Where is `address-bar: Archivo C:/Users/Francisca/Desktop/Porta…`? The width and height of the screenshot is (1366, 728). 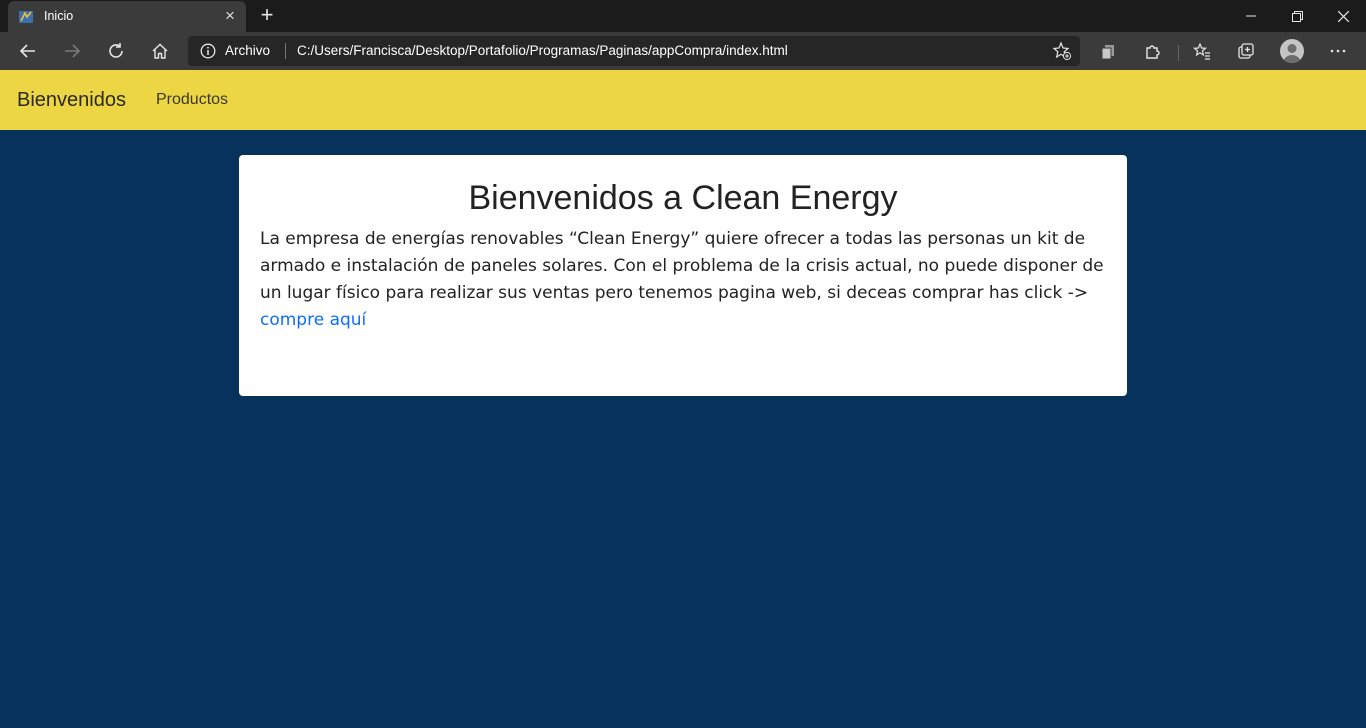
address-bar: Archivo C:/Users/Francisca/Desktop/Porta… is located at coordinates (634, 51).